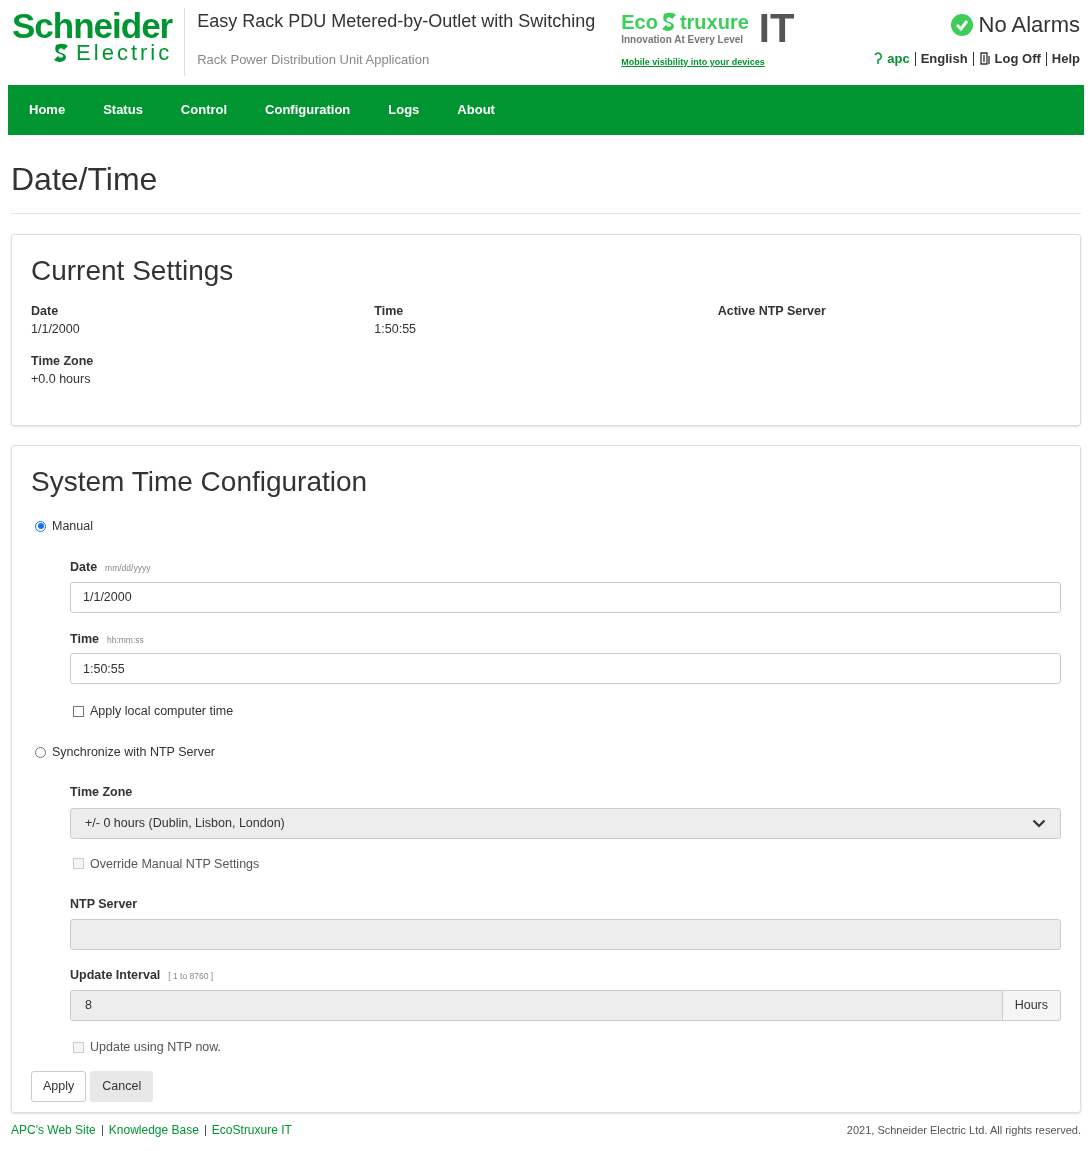  I want to click on field-value: +0.0 hours, so click(61, 379).